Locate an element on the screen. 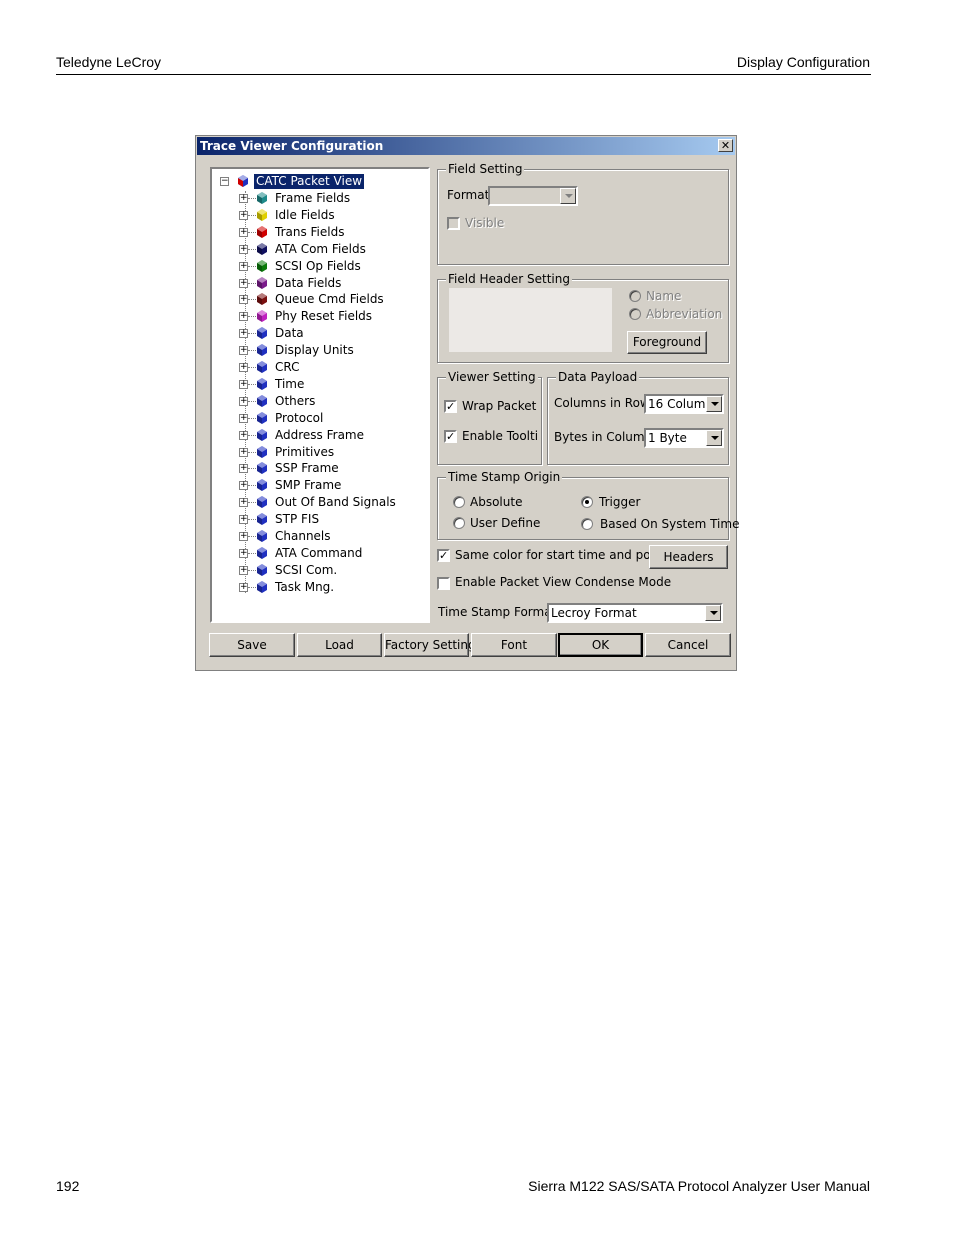 Image resolution: width=954 pixels, height=1235 pixels. columns-select: 16 Column is located at coordinates (684, 404).